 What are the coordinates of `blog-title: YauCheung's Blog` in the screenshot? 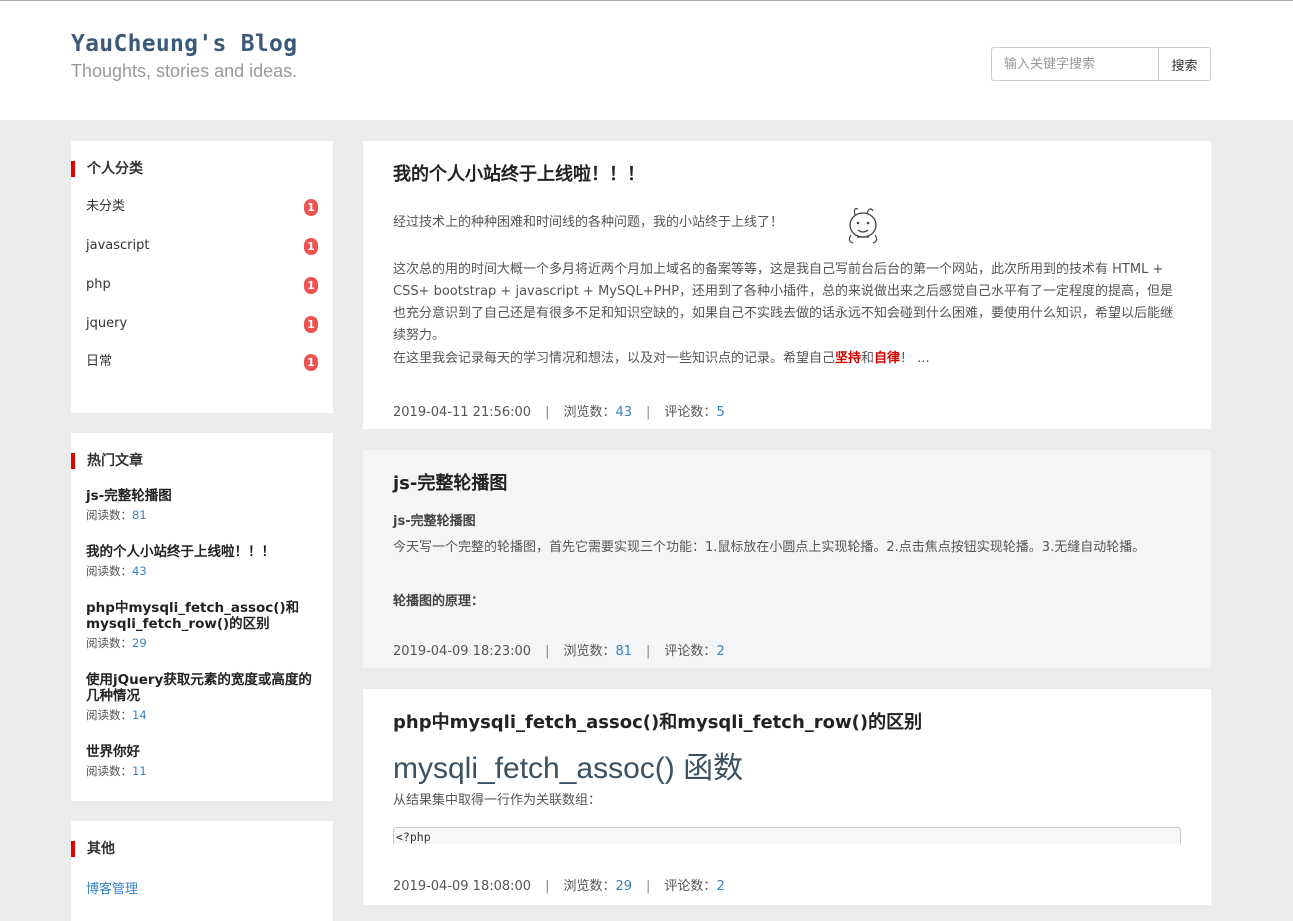 It's located at (184, 44).